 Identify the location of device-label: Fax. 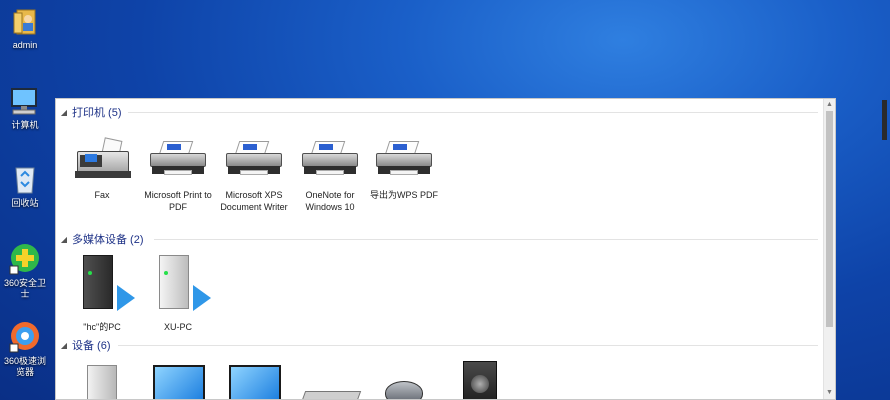
(102, 195).